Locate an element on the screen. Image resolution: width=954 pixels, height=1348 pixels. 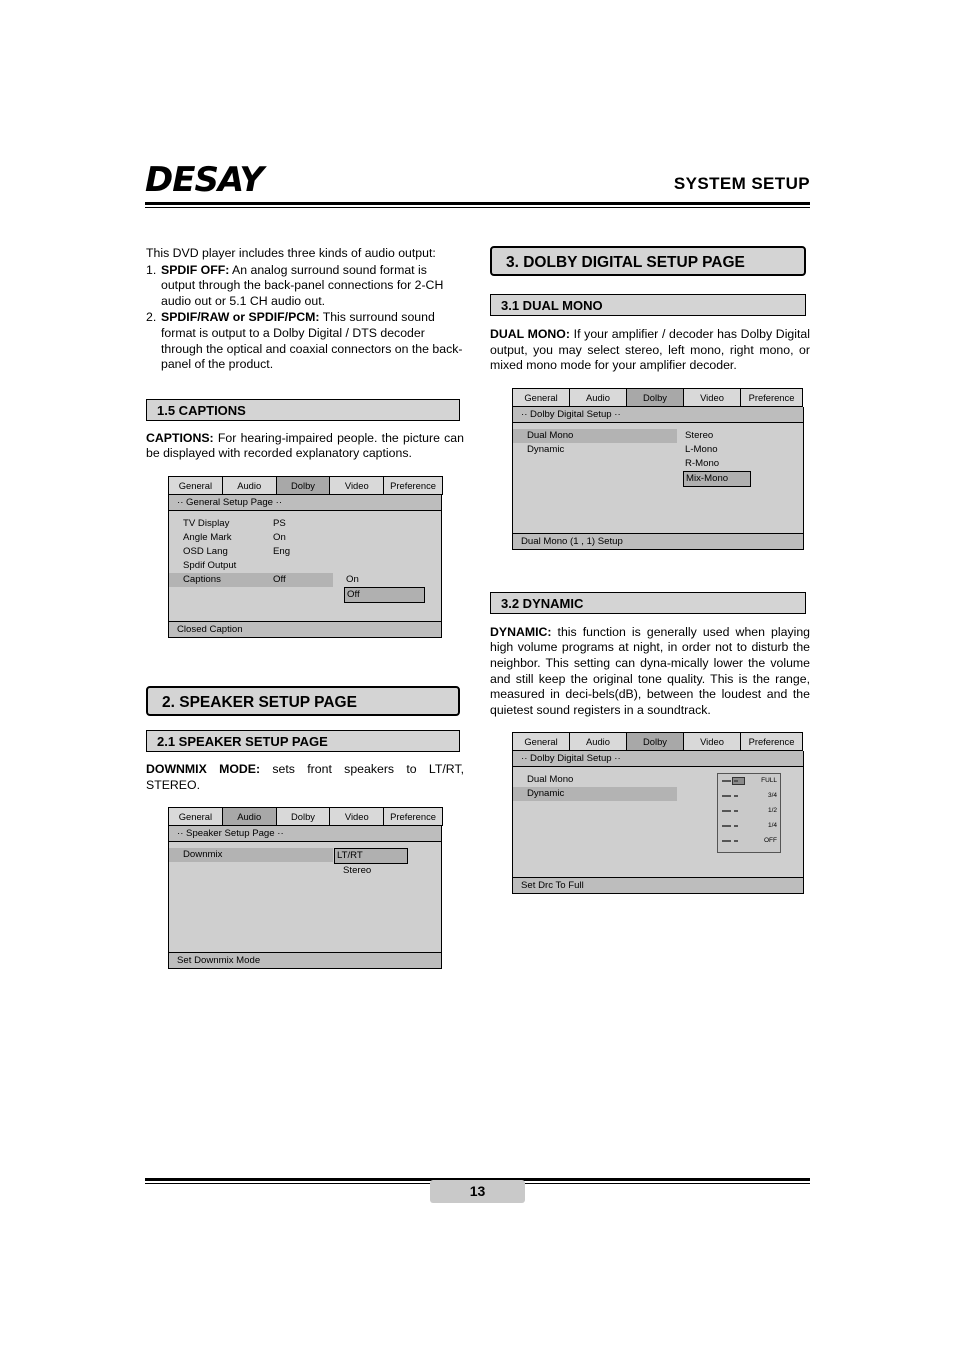
osd-row: Dynamic is located at coordinates (658, 450).